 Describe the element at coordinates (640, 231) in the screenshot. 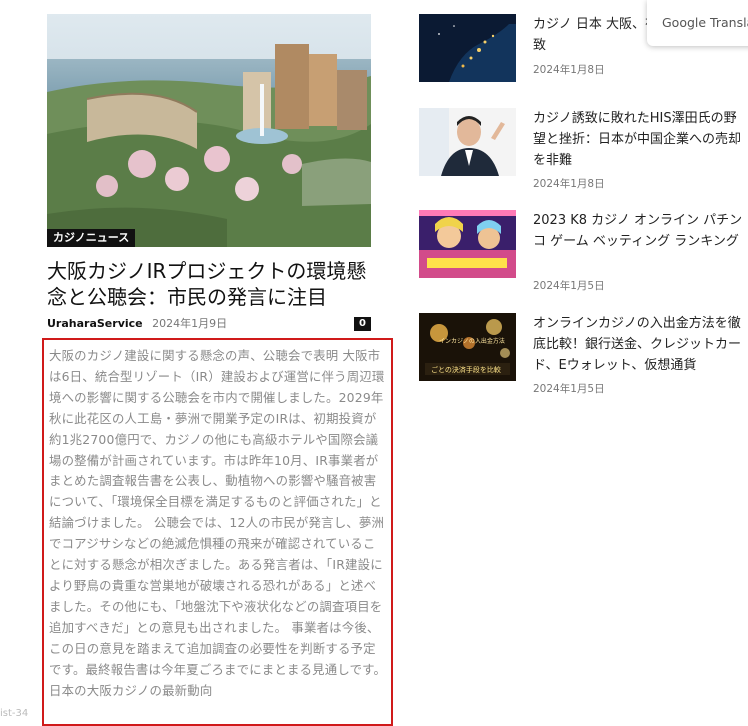

I see `post-title: 2023 K8 カジノ オンライン パチンコ ゲーム ベッティング ランキング` at that location.